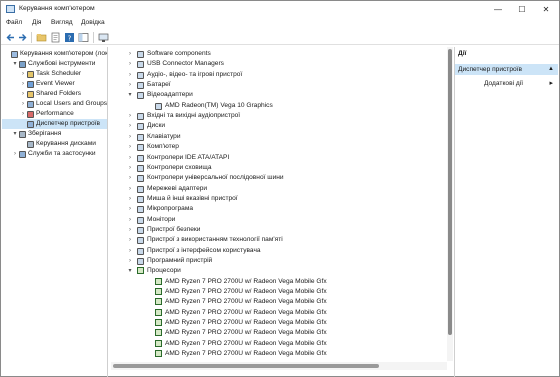 The height and width of the screenshot is (377, 560). I want to click on horizontal-scrollbar-thumb, so click(246, 366).